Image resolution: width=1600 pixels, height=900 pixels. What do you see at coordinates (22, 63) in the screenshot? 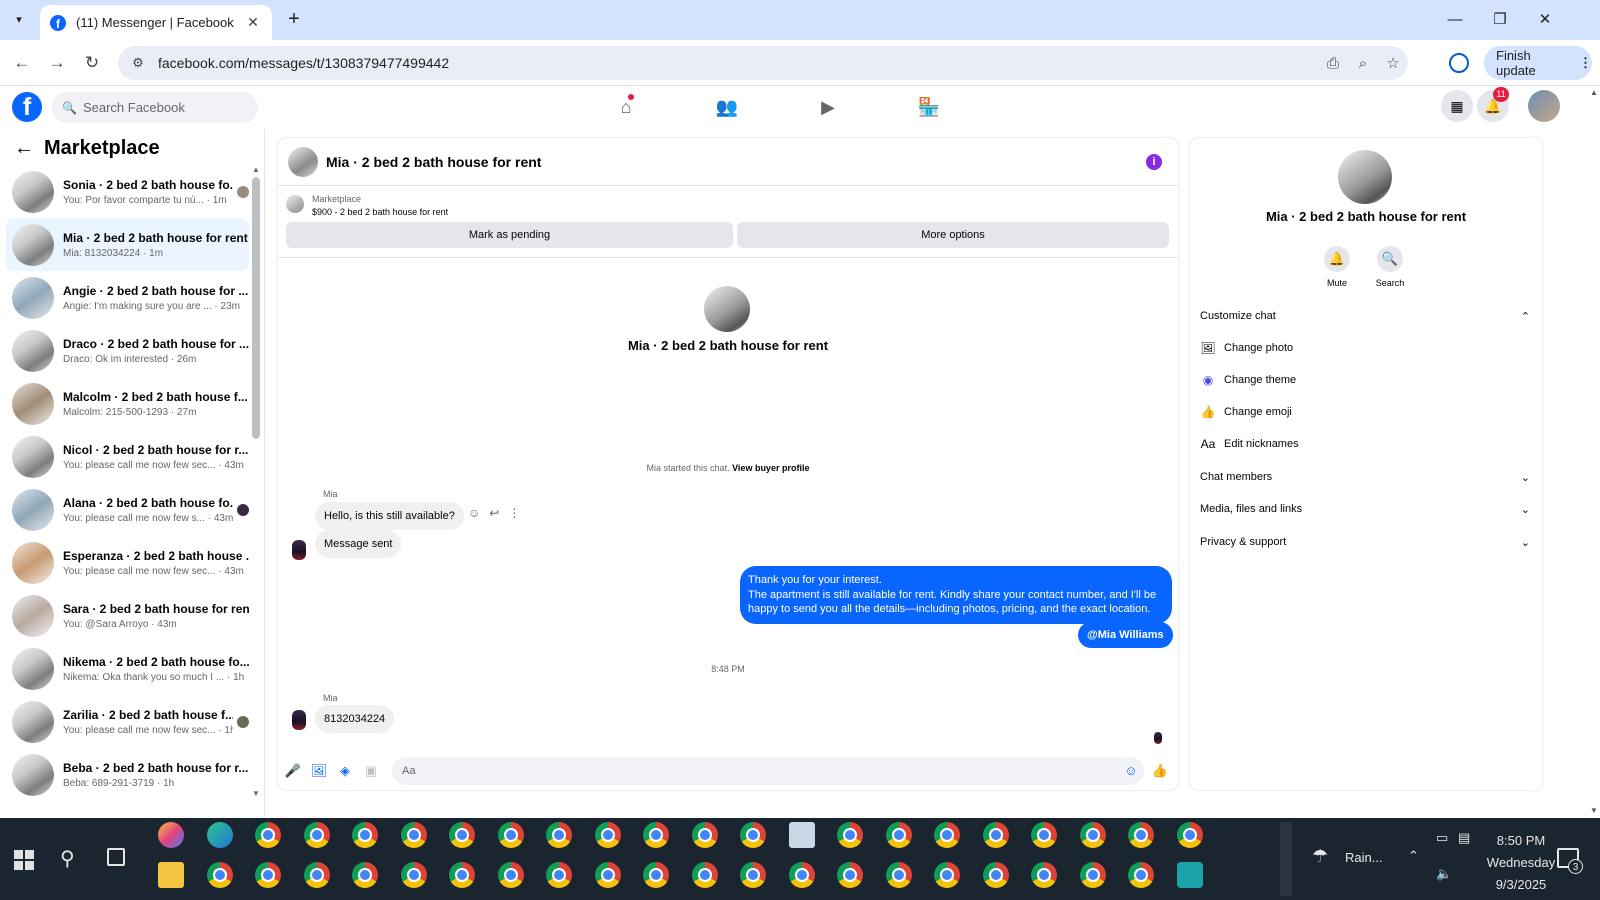
I see `back-button: ←` at bounding box center [22, 63].